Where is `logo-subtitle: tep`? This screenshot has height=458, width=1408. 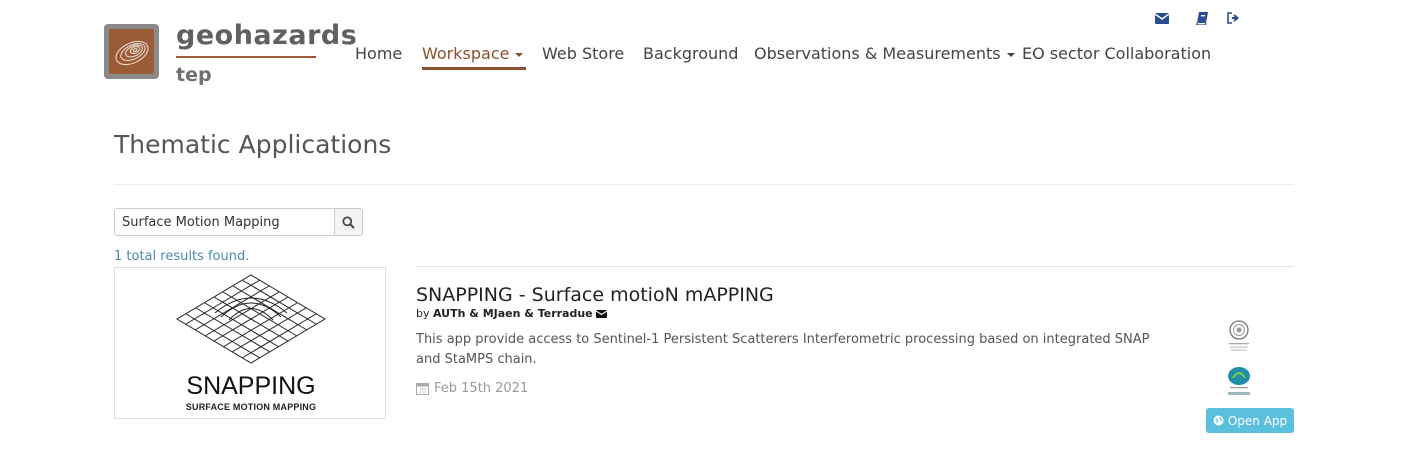 logo-subtitle: tep is located at coordinates (194, 75).